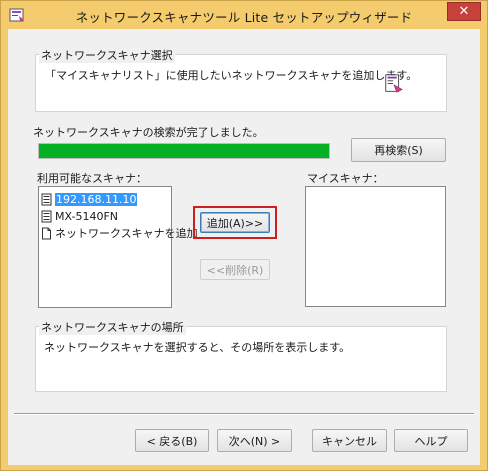 Image resolution: width=488 pixels, height=471 pixels. What do you see at coordinates (254, 440) in the screenshot?
I see `next-button: 次へ(N) >` at bounding box center [254, 440].